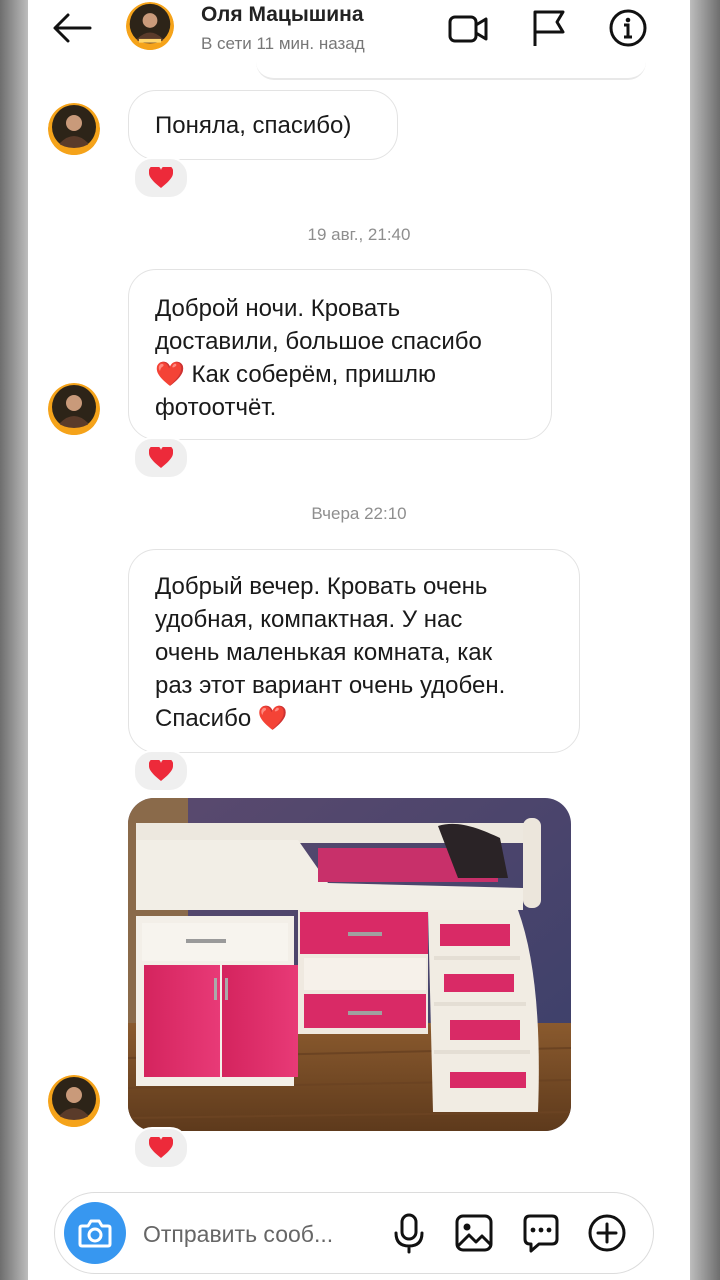  I want to click on sticker-icon, so click(541, 1233).